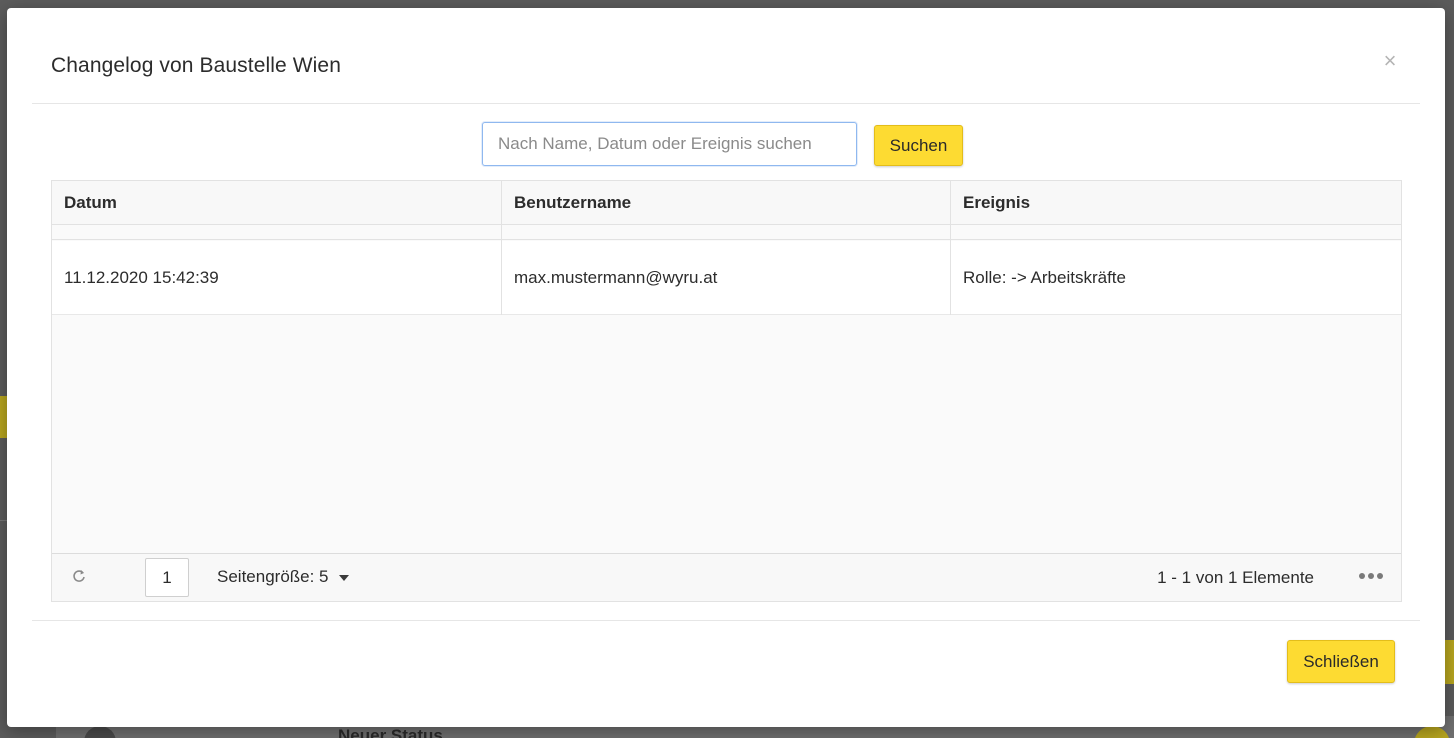 The image size is (1454, 738). I want to click on cell-ereignis: Rolle: -> Arbeitskräfte, so click(1044, 277).